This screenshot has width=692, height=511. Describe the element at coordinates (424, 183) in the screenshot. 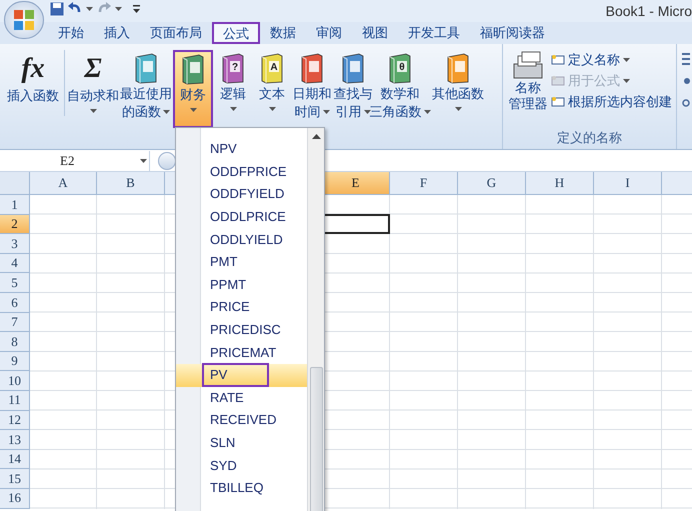

I see `column-header: F` at that location.